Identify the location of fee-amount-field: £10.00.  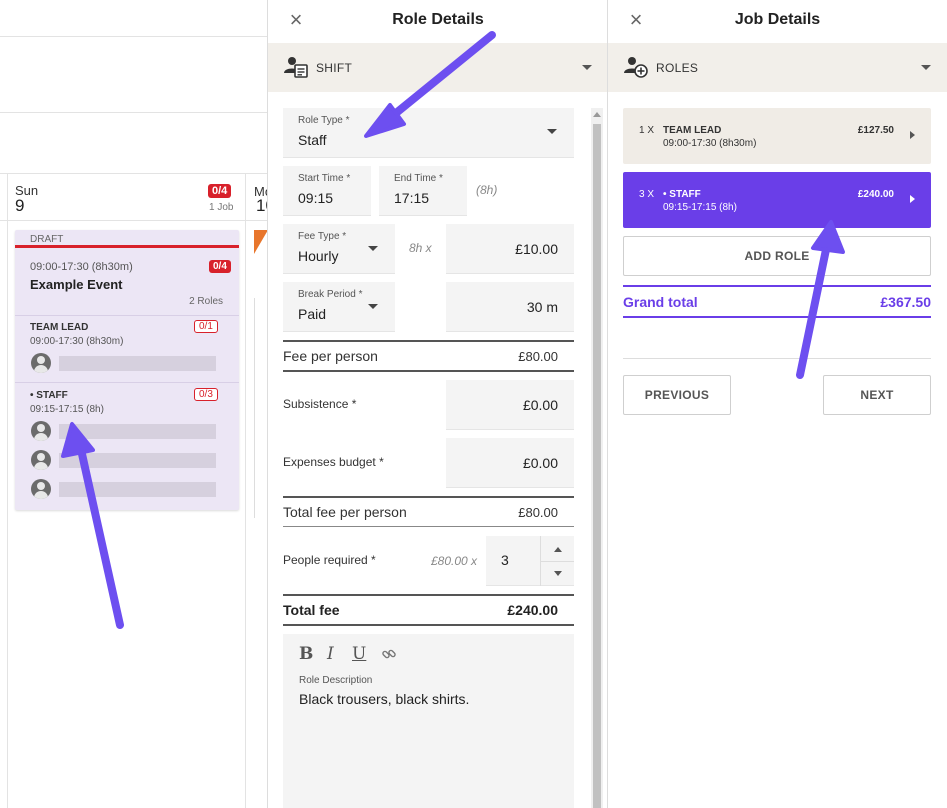
(510, 249).